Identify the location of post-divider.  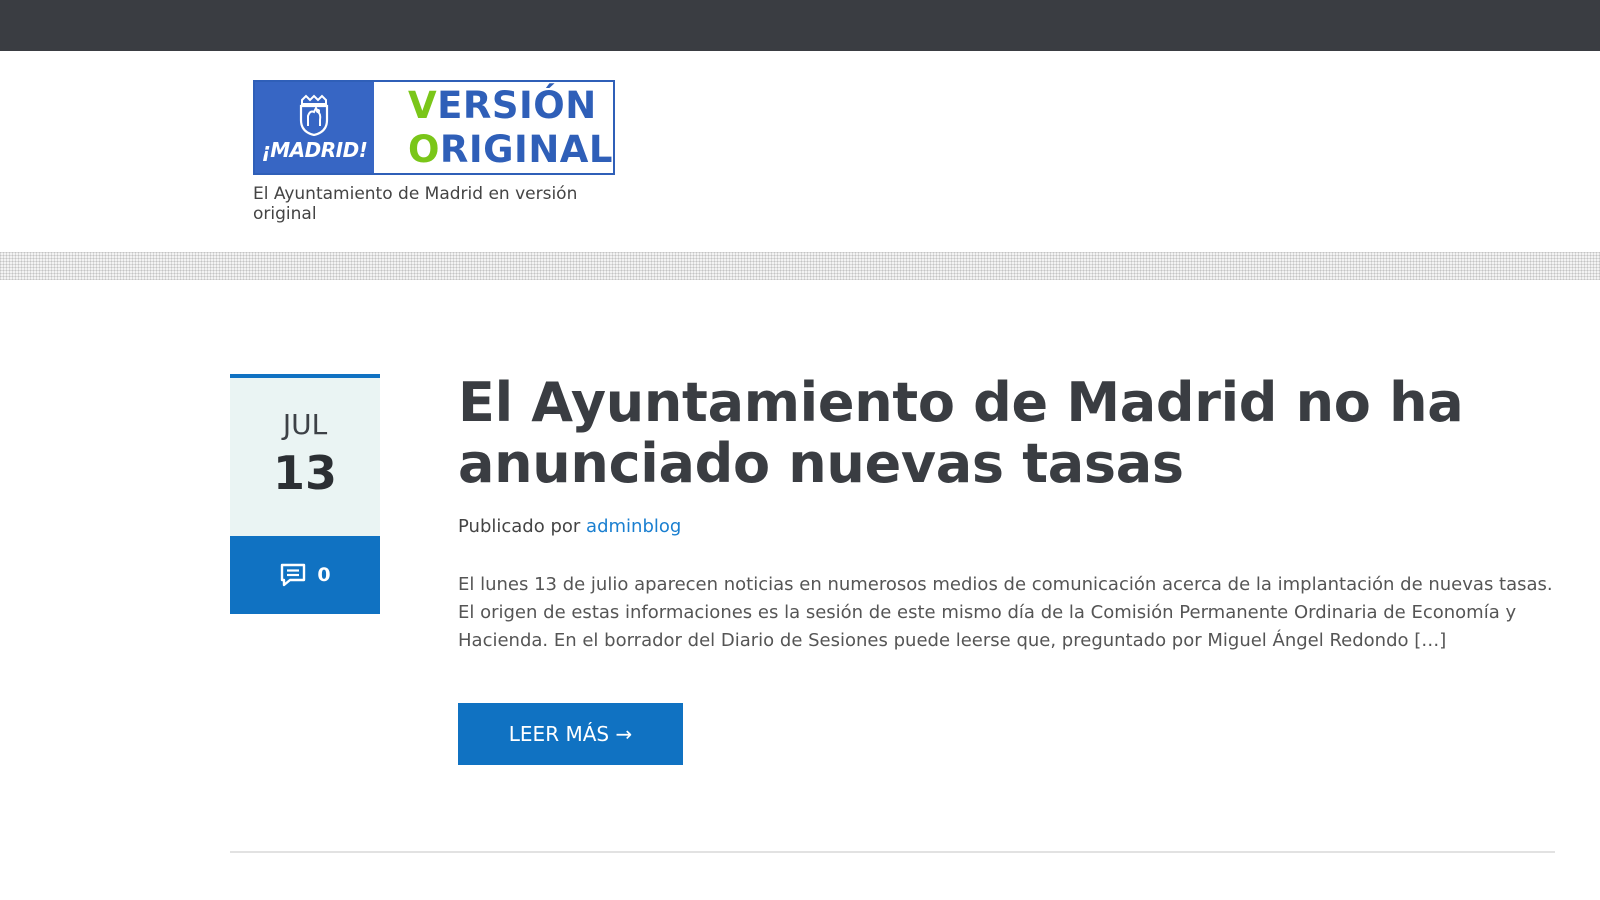
(892, 852).